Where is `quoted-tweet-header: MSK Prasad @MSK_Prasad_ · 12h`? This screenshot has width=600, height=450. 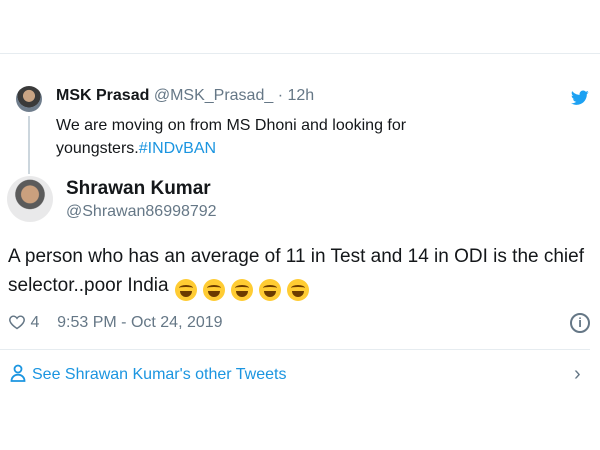
quoted-tweet-header: MSK Prasad @MSK_Prasad_ · 12h is located at coordinates (185, 96).